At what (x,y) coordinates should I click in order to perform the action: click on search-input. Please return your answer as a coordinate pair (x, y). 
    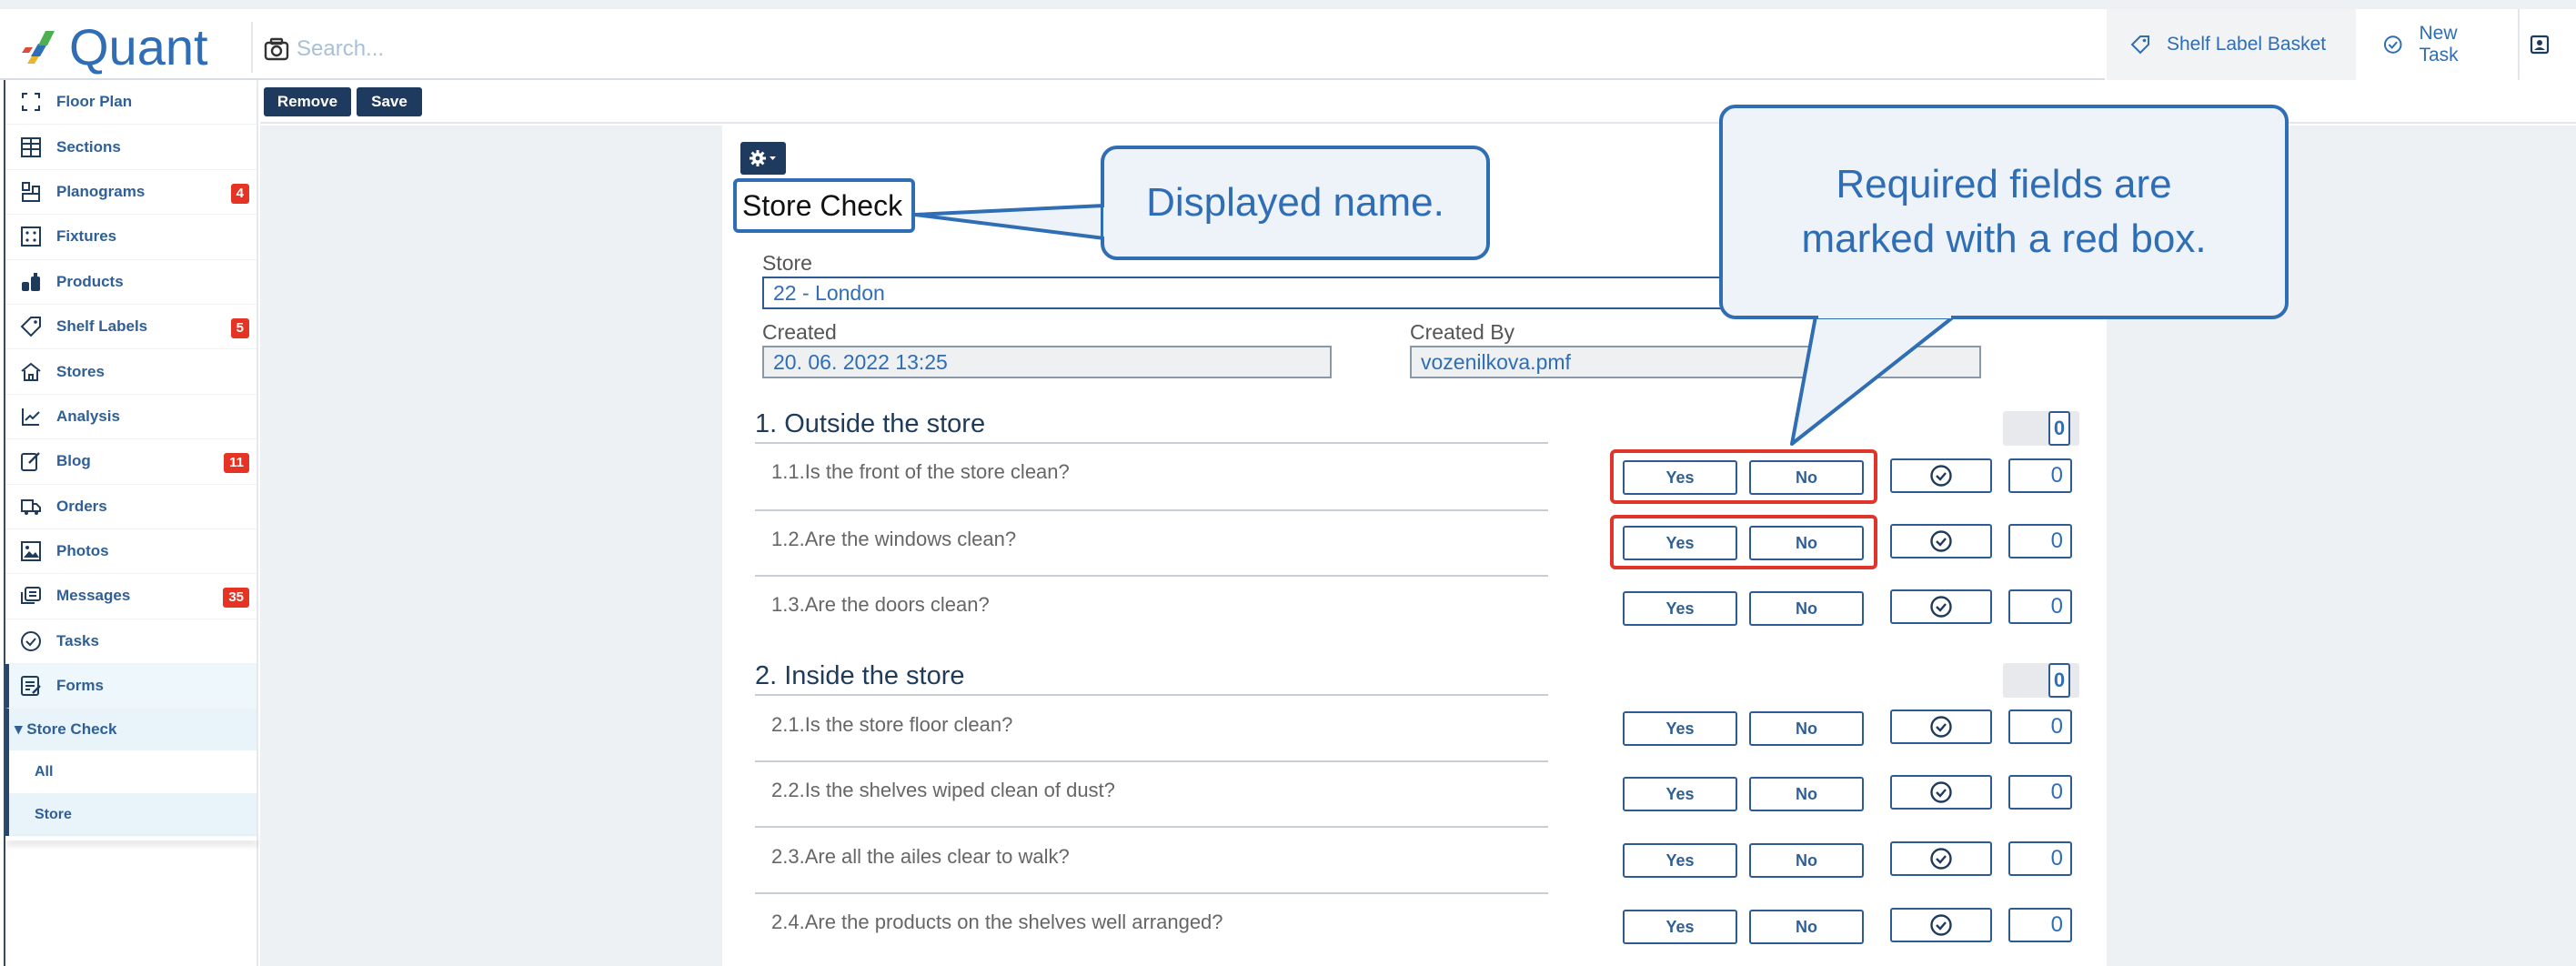
    Looking at the image, I should click on (569, 49).